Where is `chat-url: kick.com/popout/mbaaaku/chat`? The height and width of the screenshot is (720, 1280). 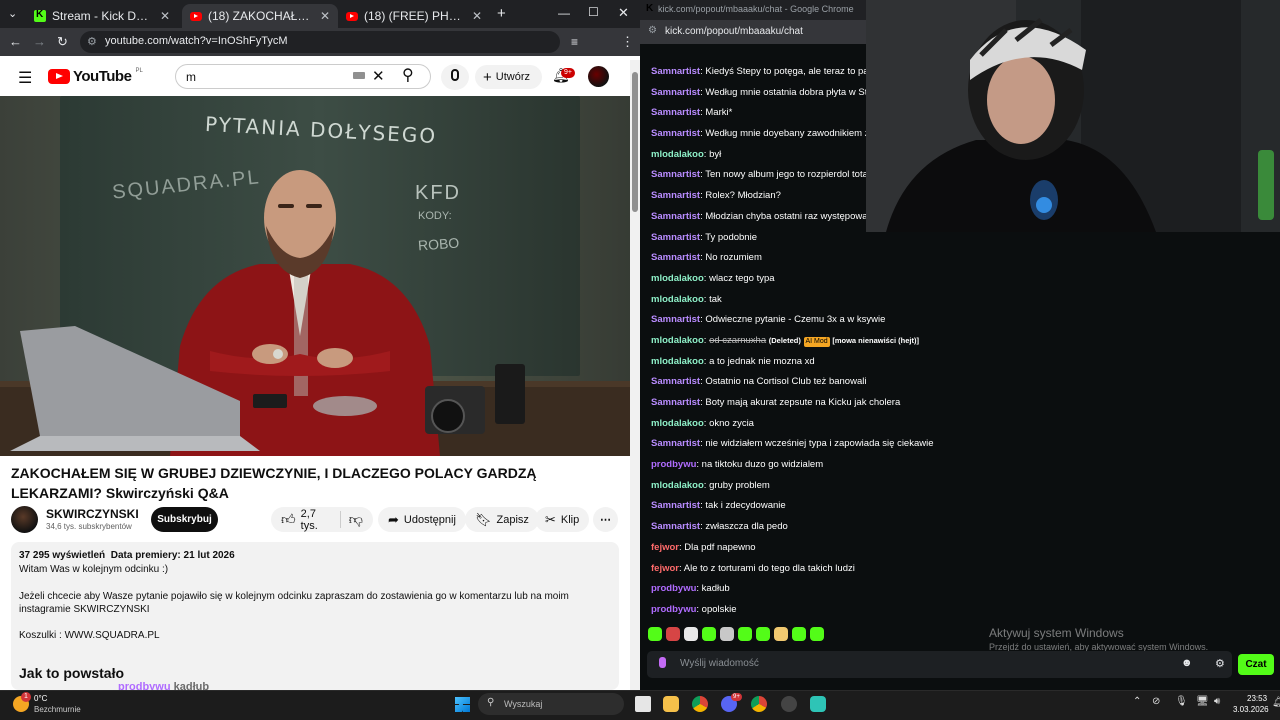
chat-url: kick.com/popout/mbaaaku/chat is located at coordinates (762, 31).